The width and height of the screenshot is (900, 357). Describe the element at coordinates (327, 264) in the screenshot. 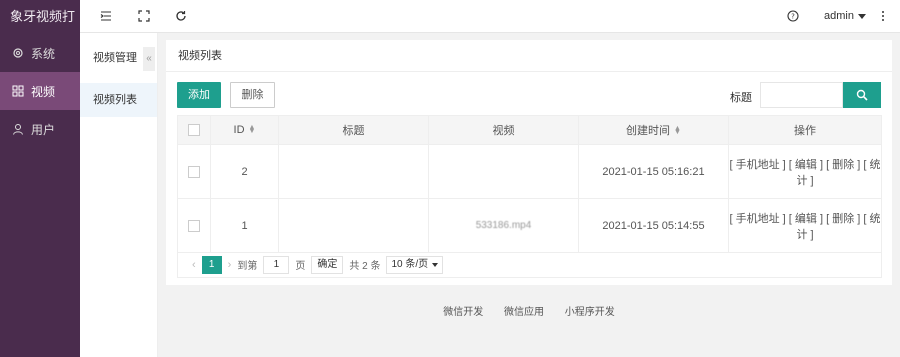

I see `confirm-page-button: 确定` at that location.